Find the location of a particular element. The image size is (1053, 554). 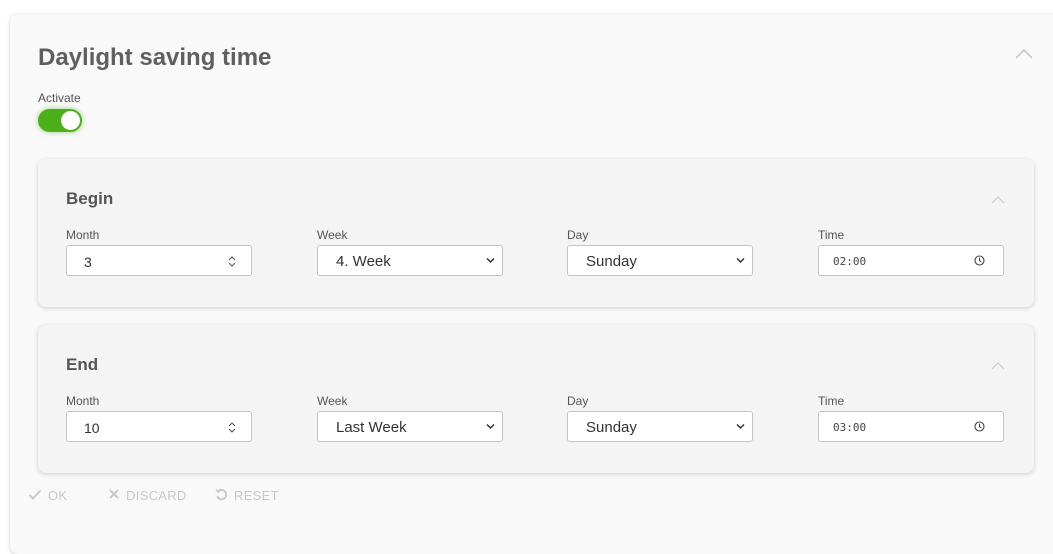

discard-label: DISCARD is located at coordinates (156, 496).